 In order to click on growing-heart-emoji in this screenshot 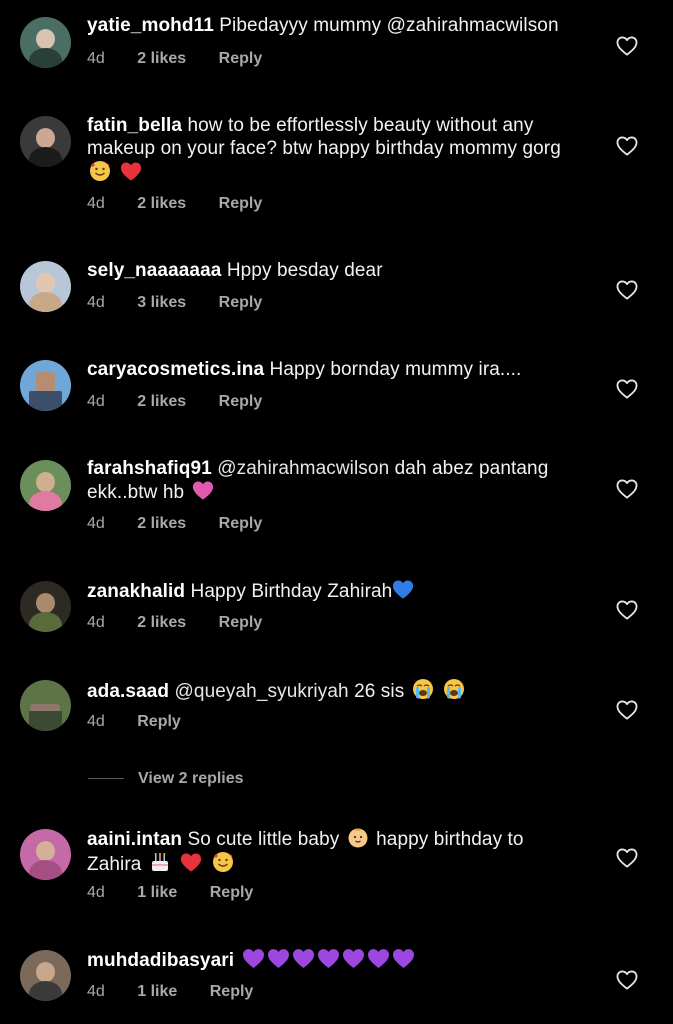, I will do `click(203, 490)`.